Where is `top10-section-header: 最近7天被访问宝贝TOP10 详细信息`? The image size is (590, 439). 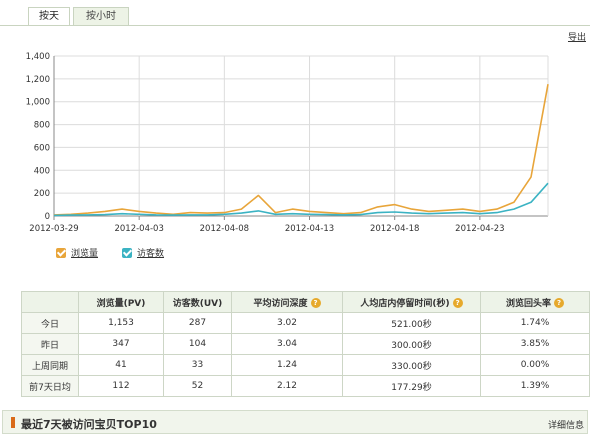 top10-section-header: 最近7天被访问宝贝TOP10 详细信息 is located at coordinates (295, 422).